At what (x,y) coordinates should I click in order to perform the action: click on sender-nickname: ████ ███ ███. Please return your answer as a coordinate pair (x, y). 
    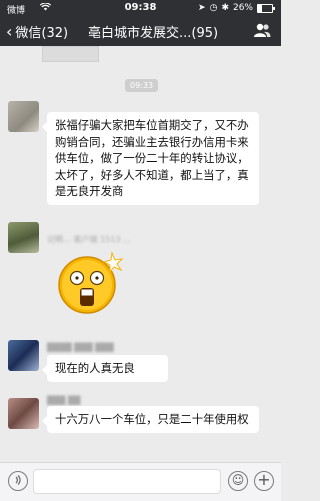
    Looking at the image, I should click on (80, 347).